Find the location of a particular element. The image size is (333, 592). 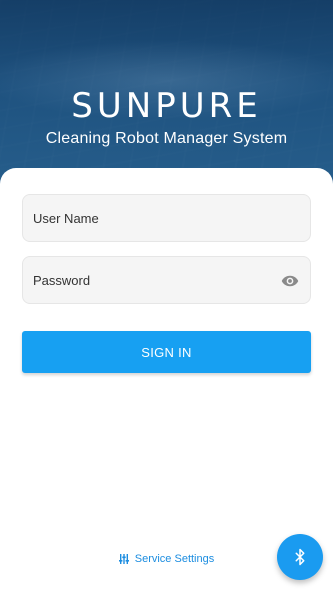

bluetooth-button is located at coordinates (300, 557).